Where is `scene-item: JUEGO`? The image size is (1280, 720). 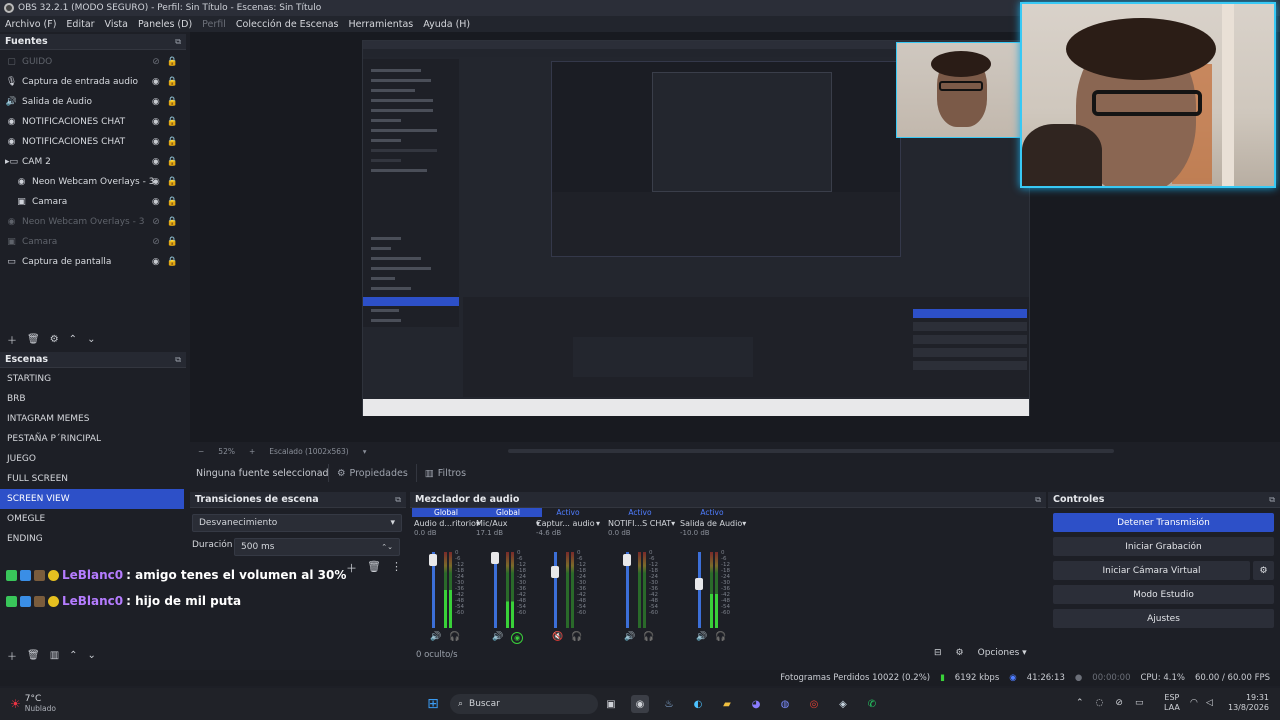 scene-item: JUEGO is located at coordinates (93, 459).